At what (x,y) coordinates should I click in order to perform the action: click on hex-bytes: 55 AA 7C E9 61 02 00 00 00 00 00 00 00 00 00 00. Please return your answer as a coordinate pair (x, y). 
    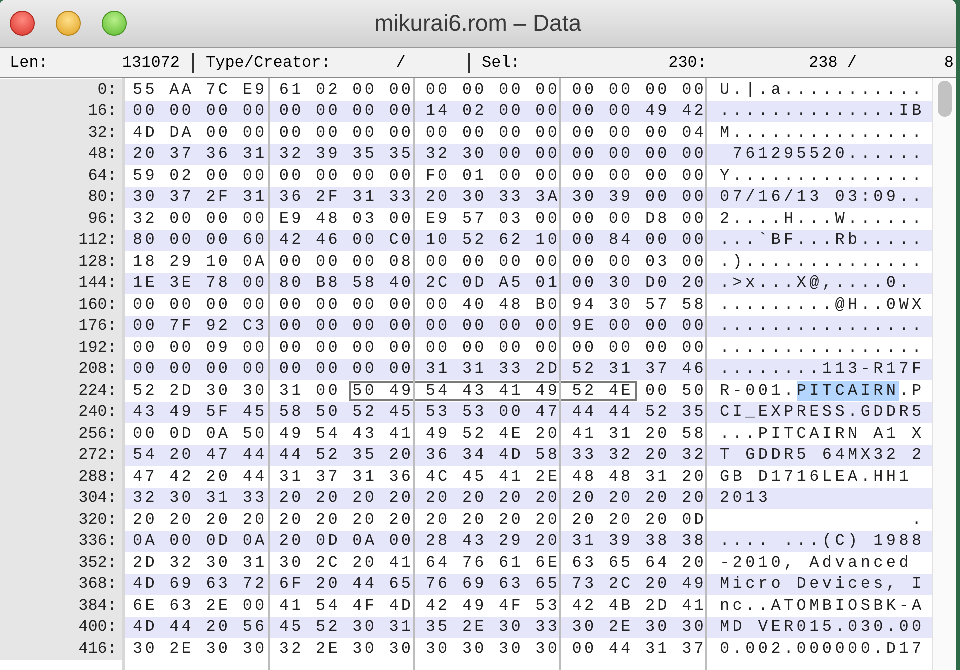
    Looking at the image, I should click on (419, 90).